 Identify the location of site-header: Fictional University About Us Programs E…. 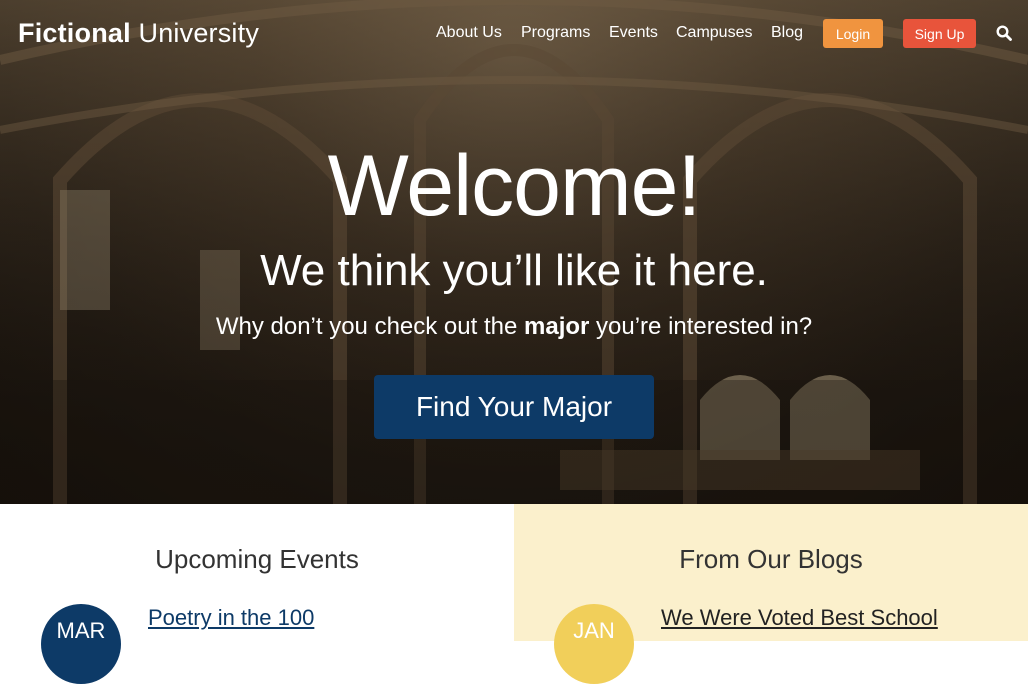
(514, 35).